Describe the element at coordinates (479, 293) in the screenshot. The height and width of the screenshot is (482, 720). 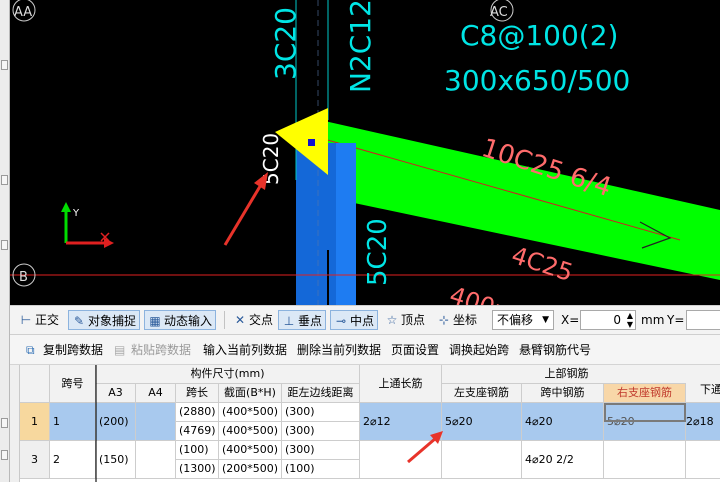
I see `dim-text: 400x` at that location.